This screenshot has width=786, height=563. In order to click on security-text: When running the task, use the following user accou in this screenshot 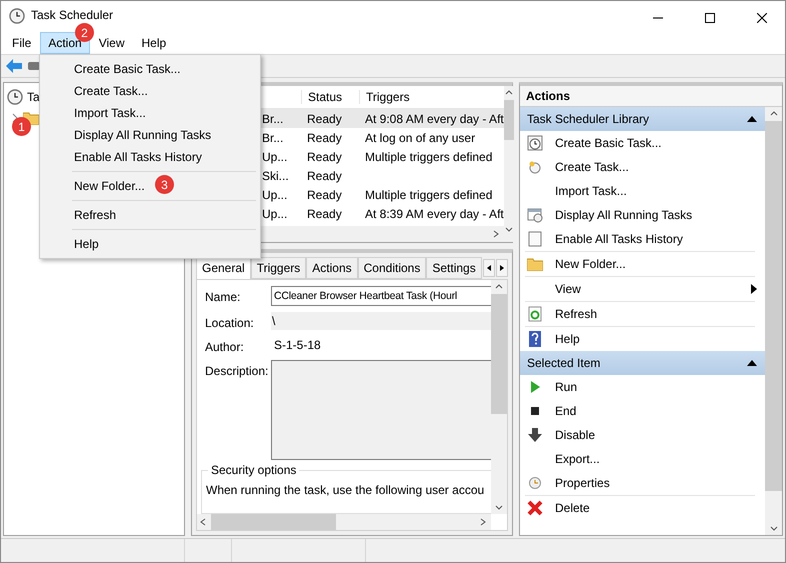, I will do `click(345, 490)`.